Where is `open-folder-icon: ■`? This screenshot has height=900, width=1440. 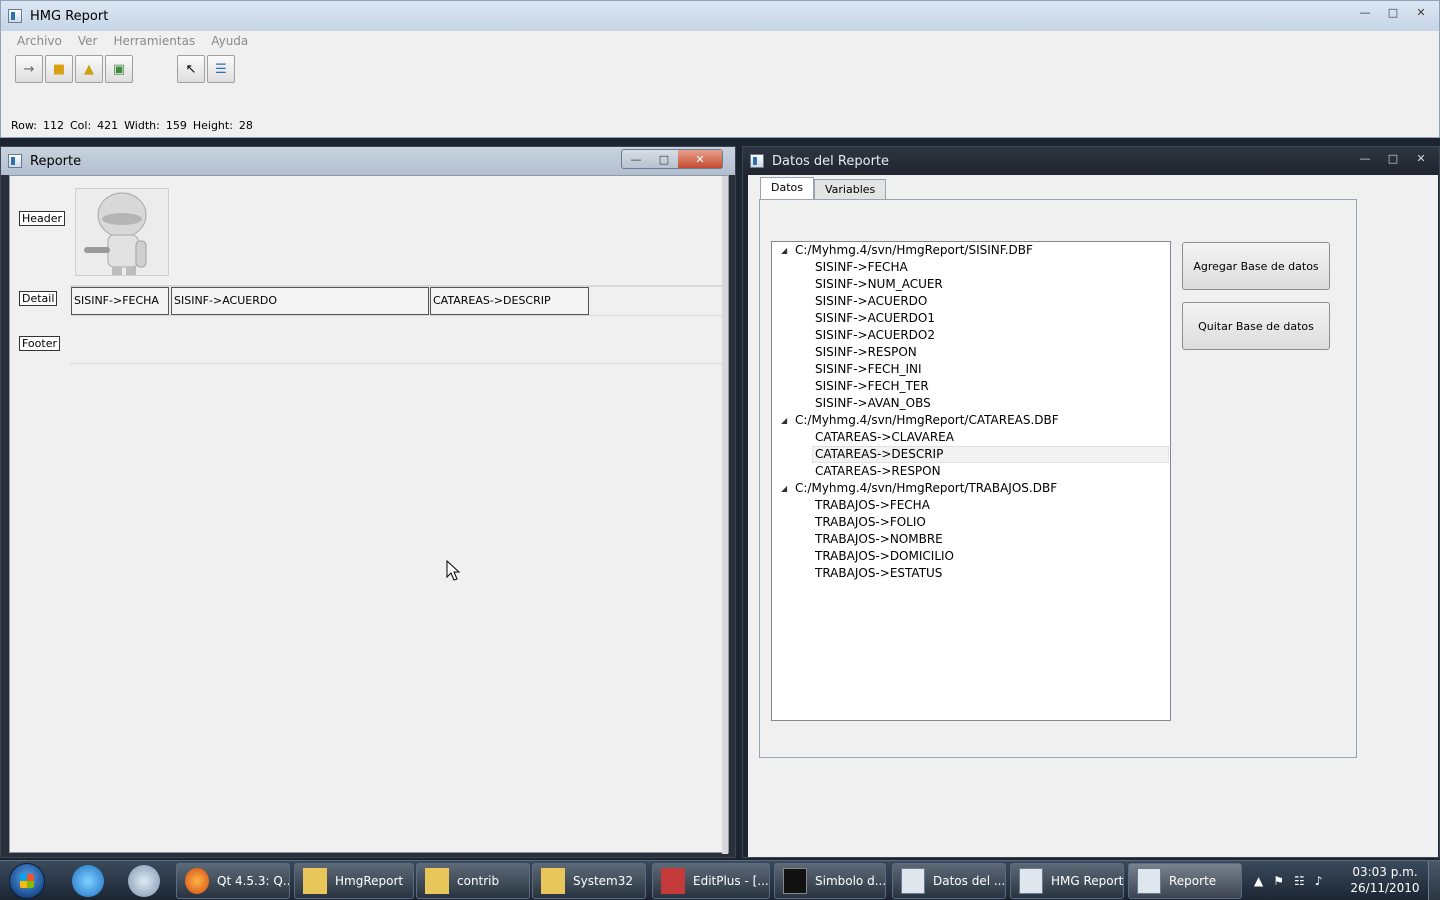 open-folder-icon: ■ is located at coordinates (59, 69).